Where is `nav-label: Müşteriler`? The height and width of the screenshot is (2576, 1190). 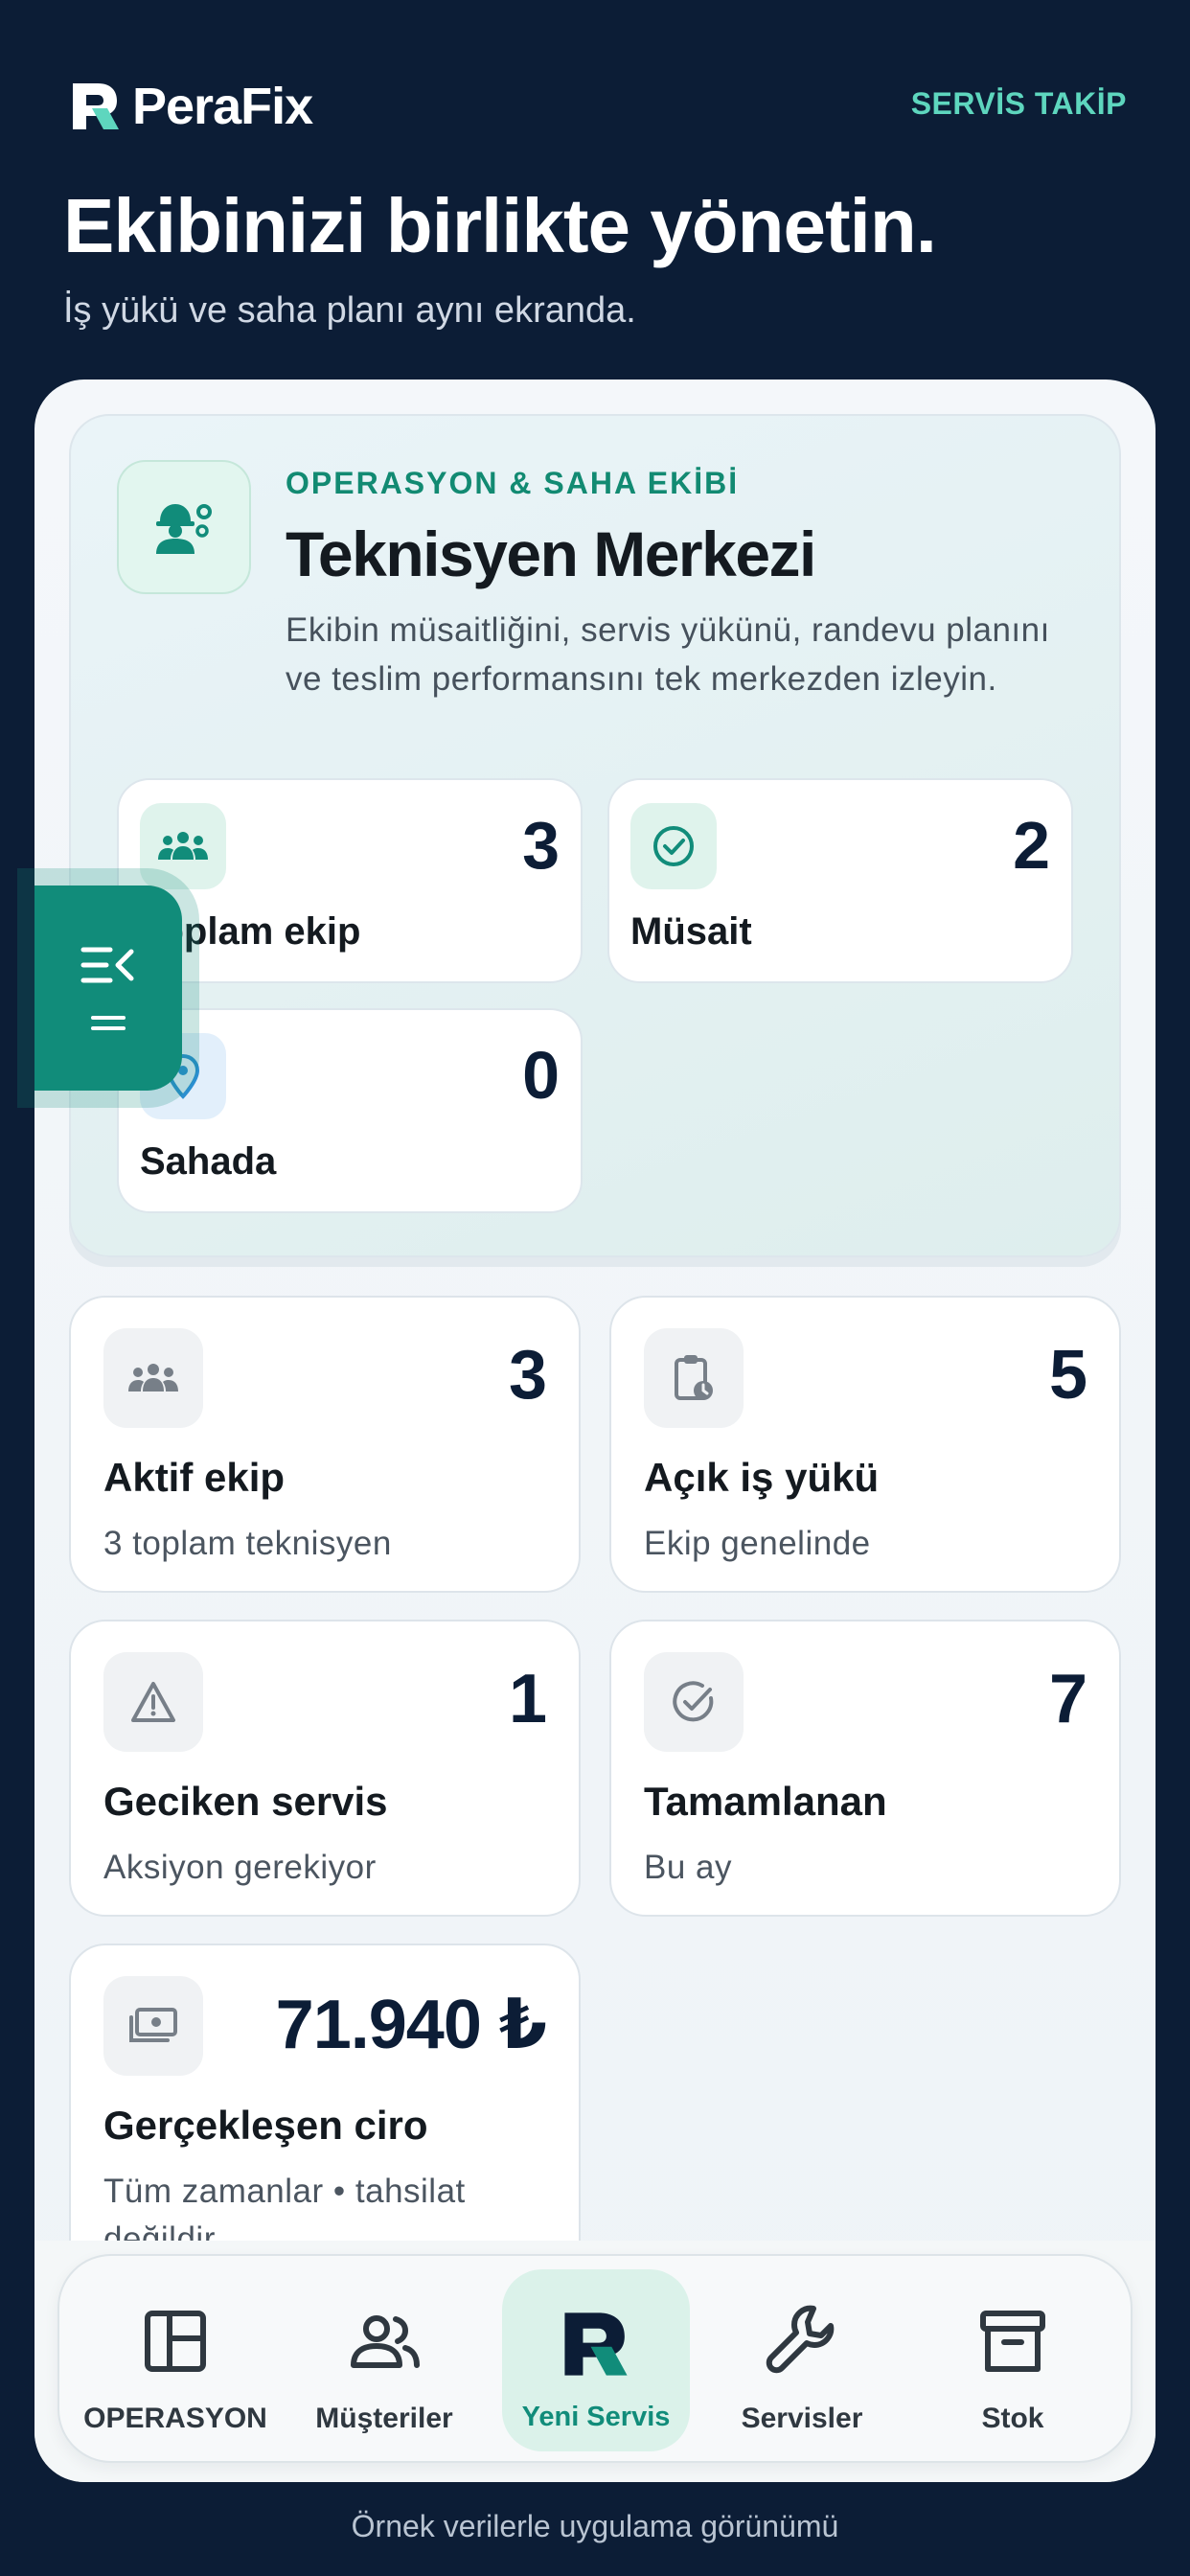
nav-label: Müşteriler is located at coordinates (384, 2418).